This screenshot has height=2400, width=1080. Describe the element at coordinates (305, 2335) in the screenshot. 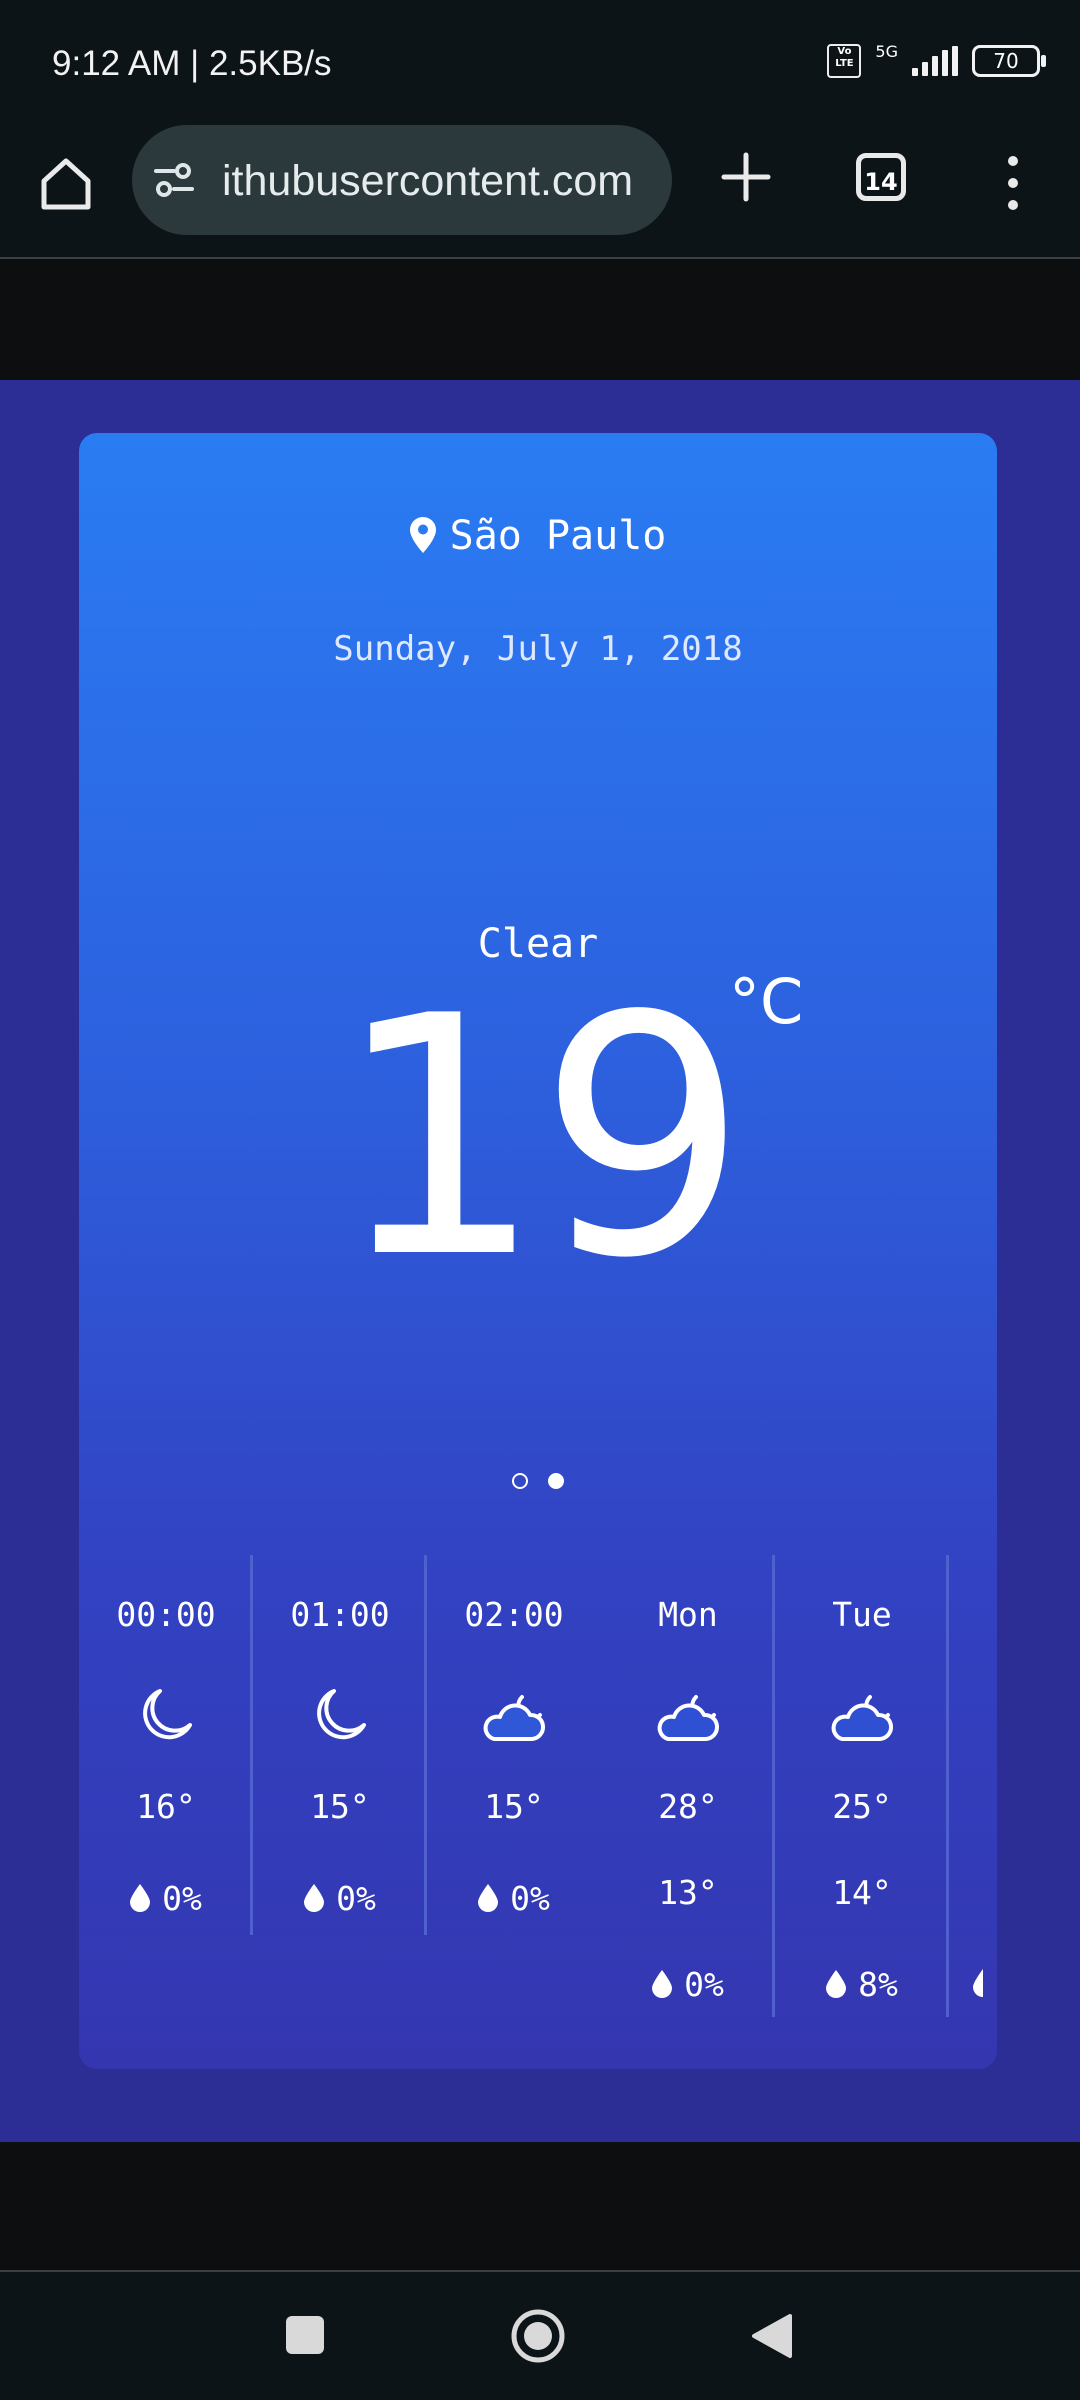

I see `recents-button` at that location.